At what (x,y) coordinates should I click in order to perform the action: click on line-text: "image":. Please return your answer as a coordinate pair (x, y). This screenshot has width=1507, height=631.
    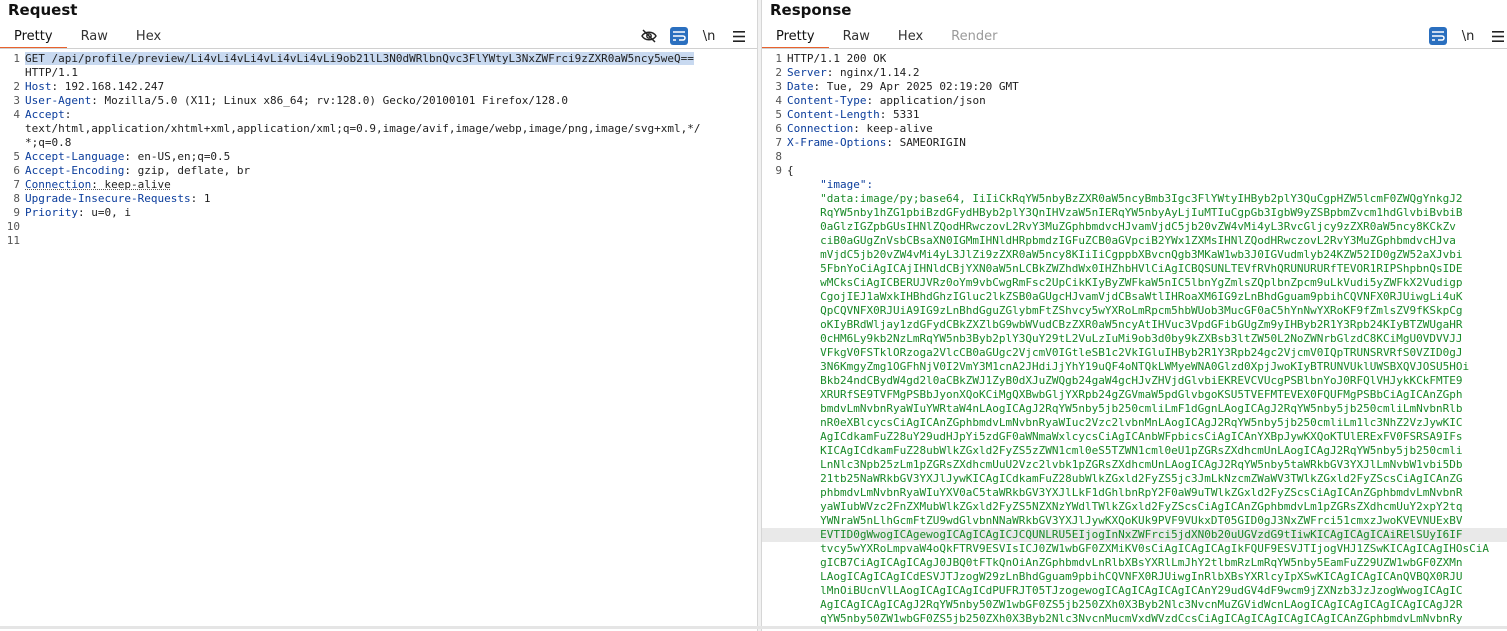
    Looking at the image, I should click on (830, 185).